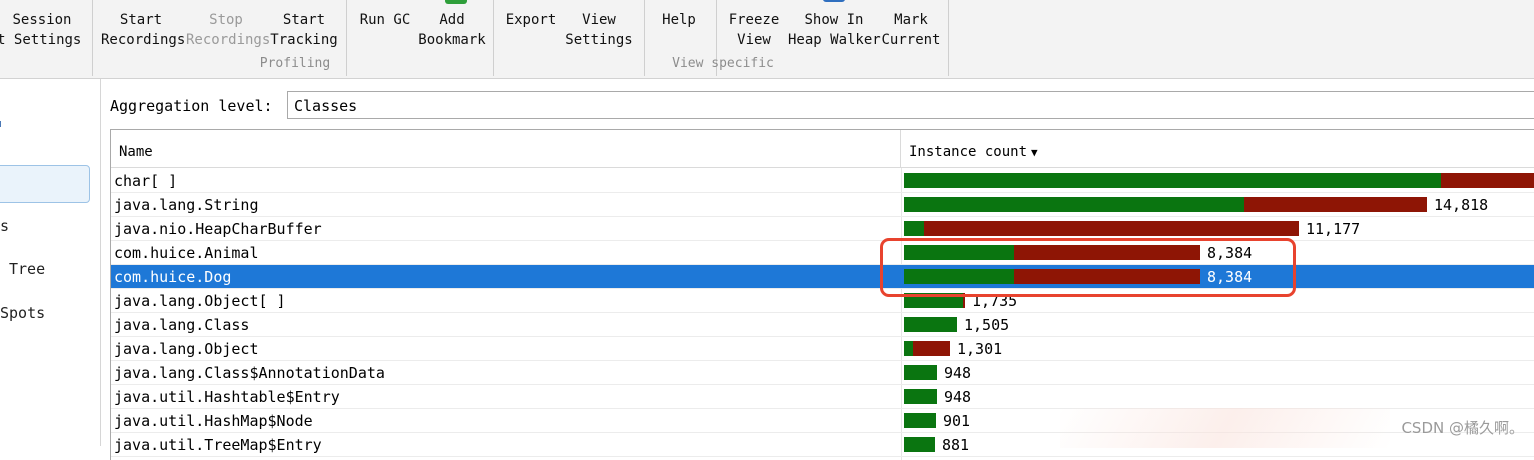 This screenshot has width=1534, height=460. What do you see at coordinates (822, 397) in the screenshot?
I see `table-row: java.util.Hashtable$Entry 948` at bounding box center [822, 397].